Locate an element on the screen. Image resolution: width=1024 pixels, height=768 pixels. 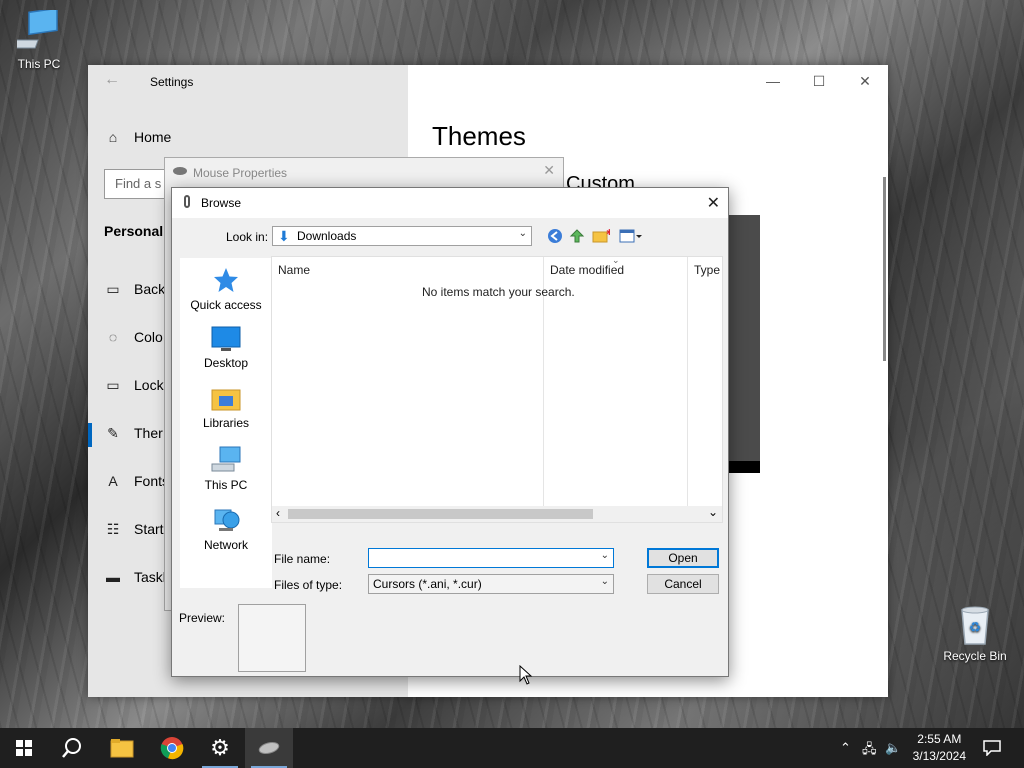
nav-themes: ✎ Ther is located at coordinates (133, 433).